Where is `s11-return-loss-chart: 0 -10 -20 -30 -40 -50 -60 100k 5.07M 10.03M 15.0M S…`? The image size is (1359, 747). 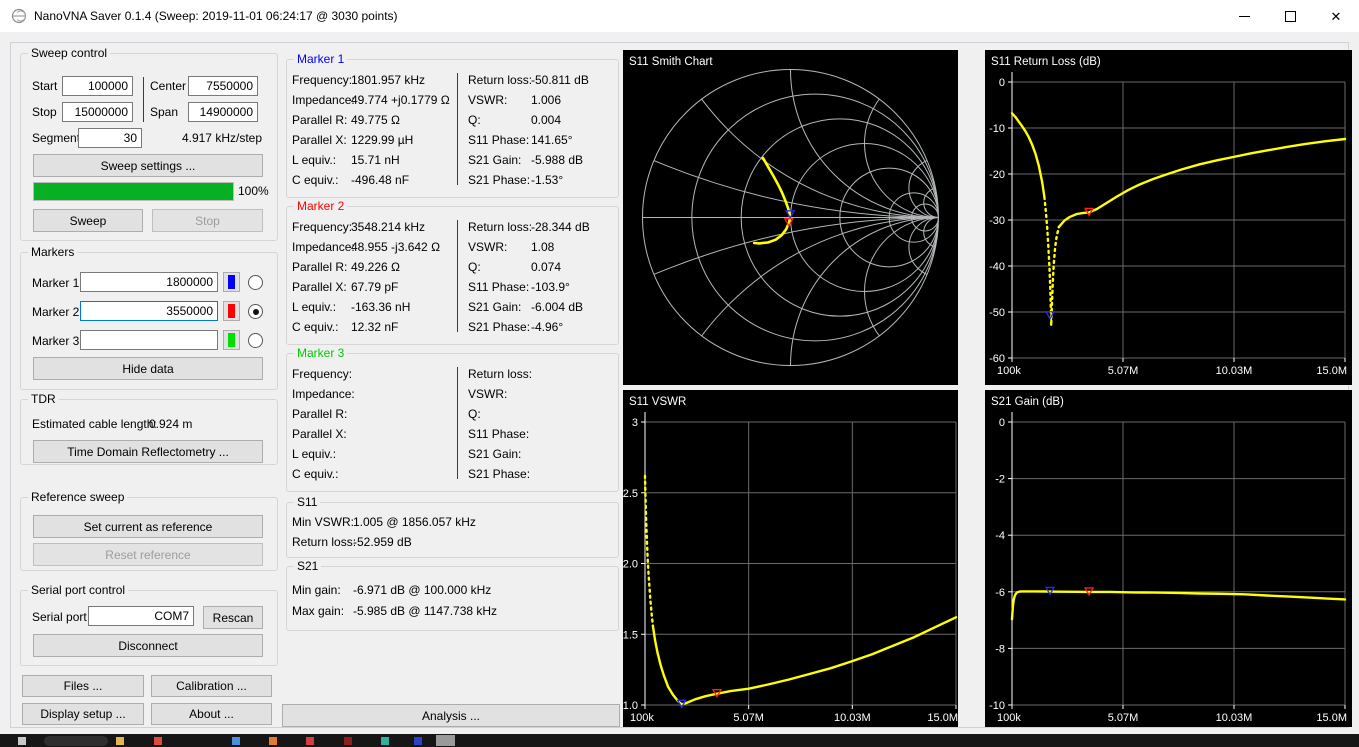
s11-return-loss-chart: 0 -10 -20 -30 -40 -50 -60 100k 5.07M 10.03M 15.0M S… is located at coordinates (1168, 217).